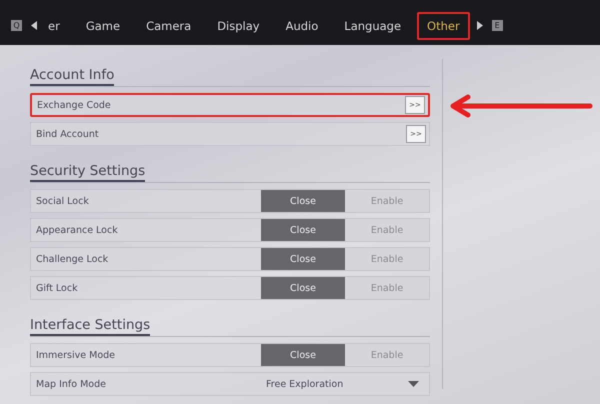 The image size is (600, 404). I want to click on setting-label: Social Lock, so click(62, 201).